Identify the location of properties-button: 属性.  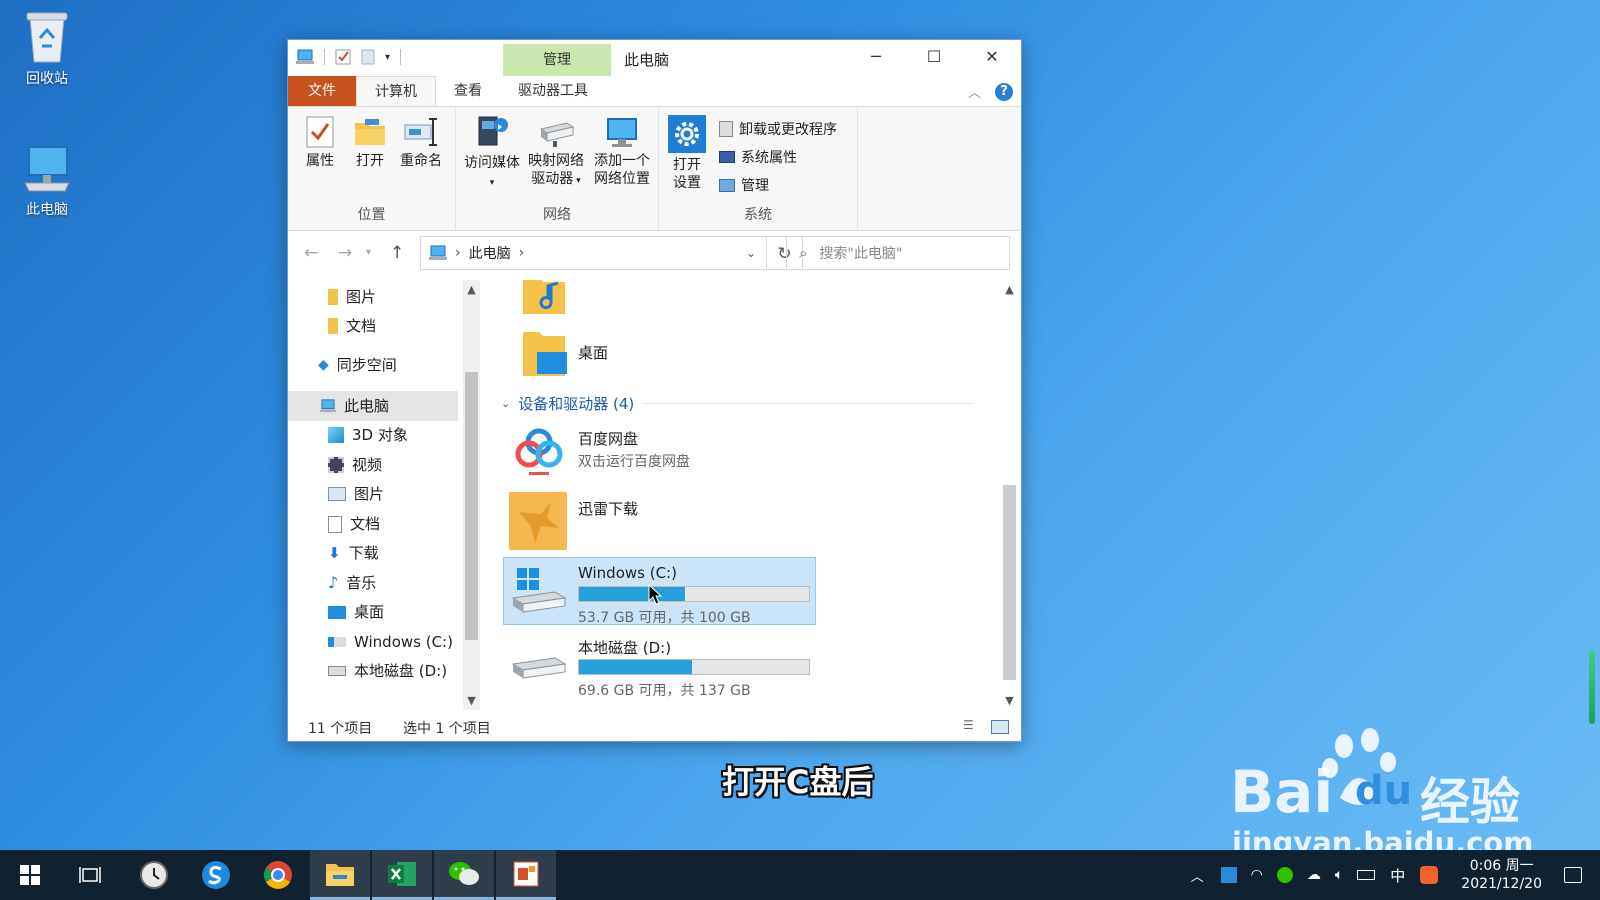
(320, 142).